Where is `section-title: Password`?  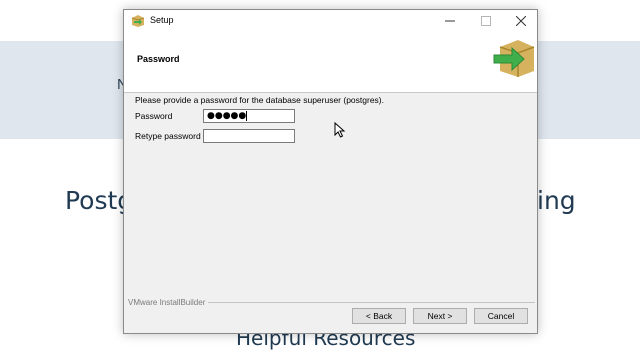 section-title: Password is located at coordinates (158, 59).